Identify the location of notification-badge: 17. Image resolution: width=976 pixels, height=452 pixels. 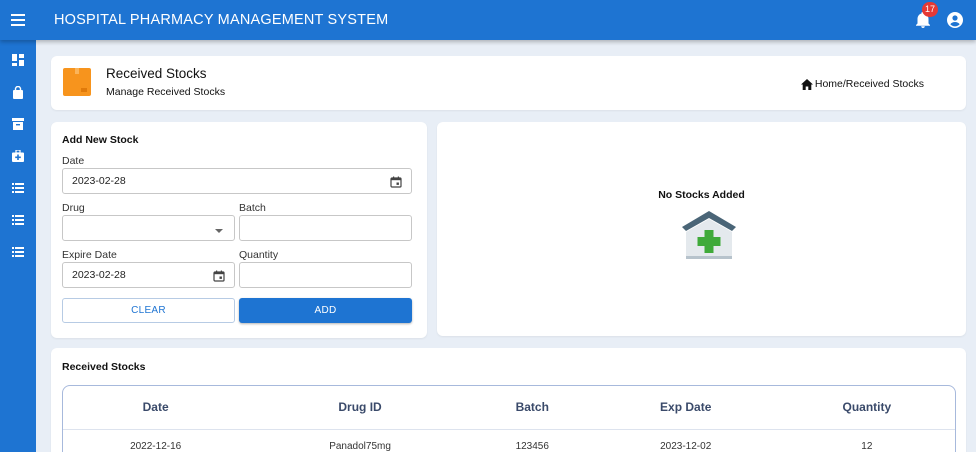
(930, 9).